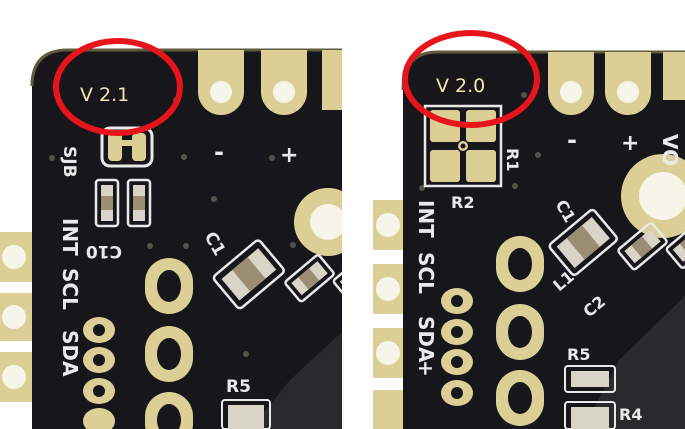 Image resolution: width=685 pixels, height=429 pixels. I want to click on silk-plus-left: +, so click(426, 368).